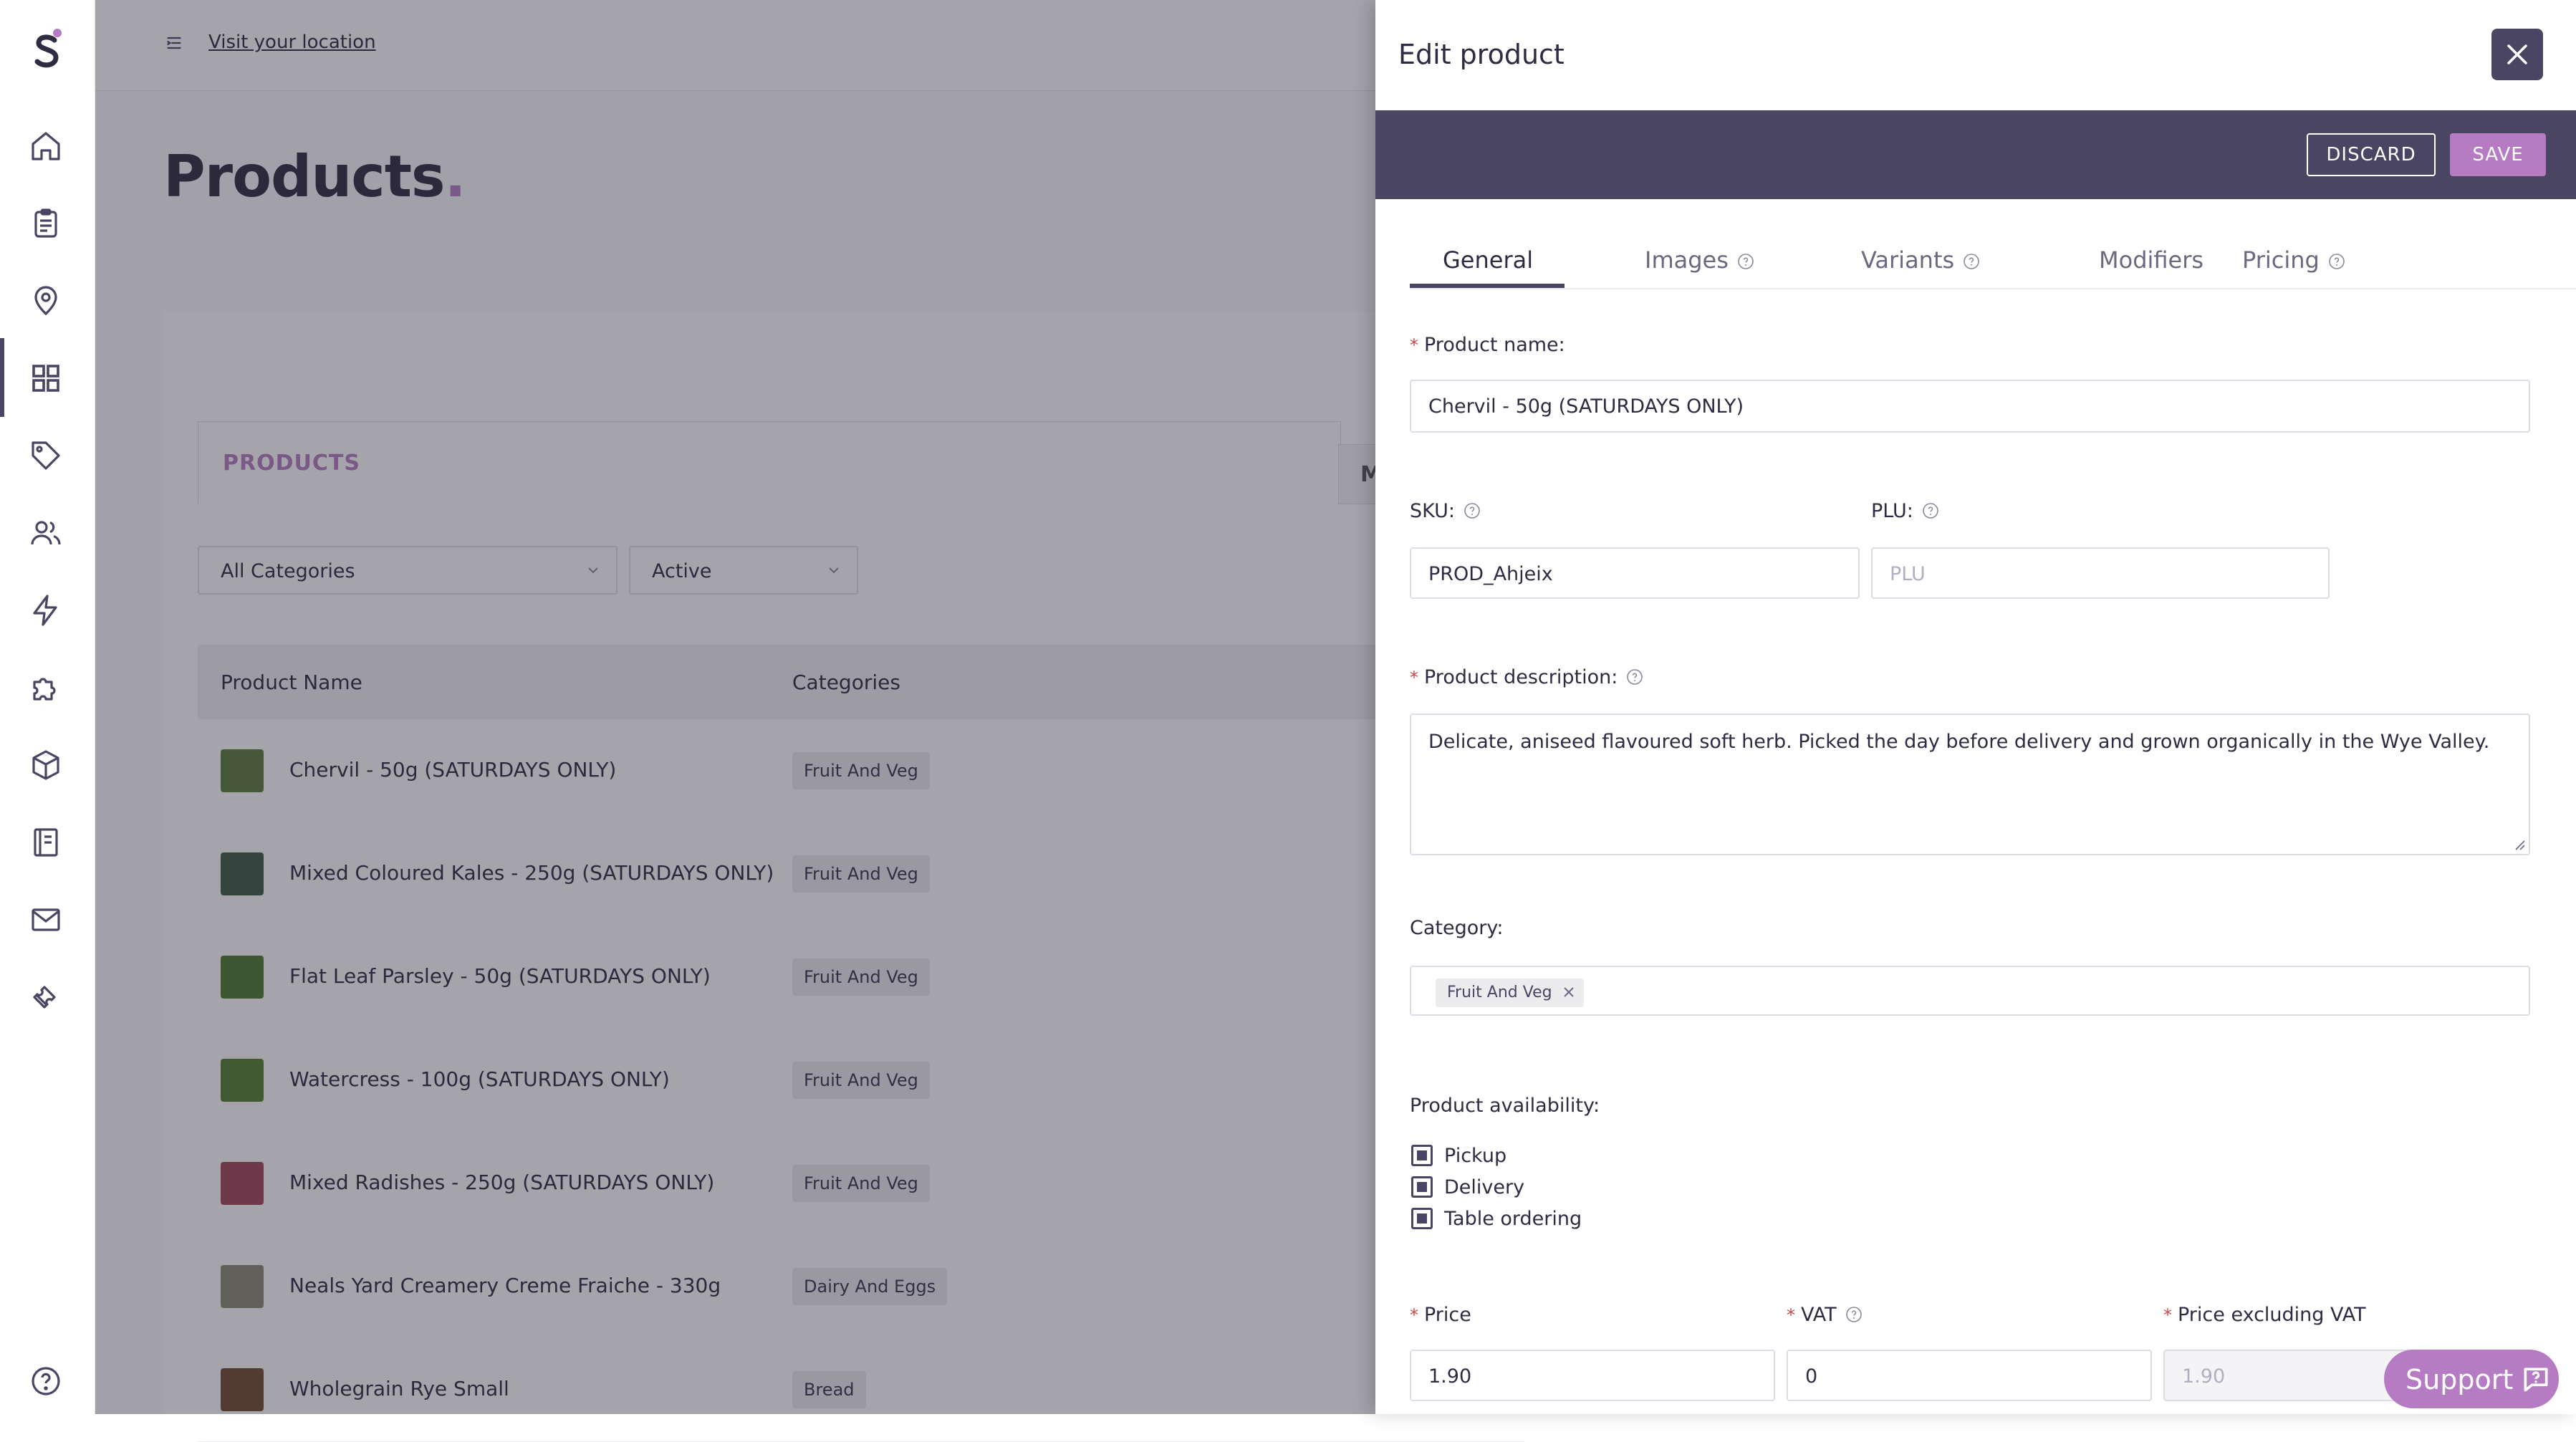 Image resolution: width=2576 pixels, height=1442 pixels. I want to click on tab-pricing-label: Pricing, so click(2281, 260).